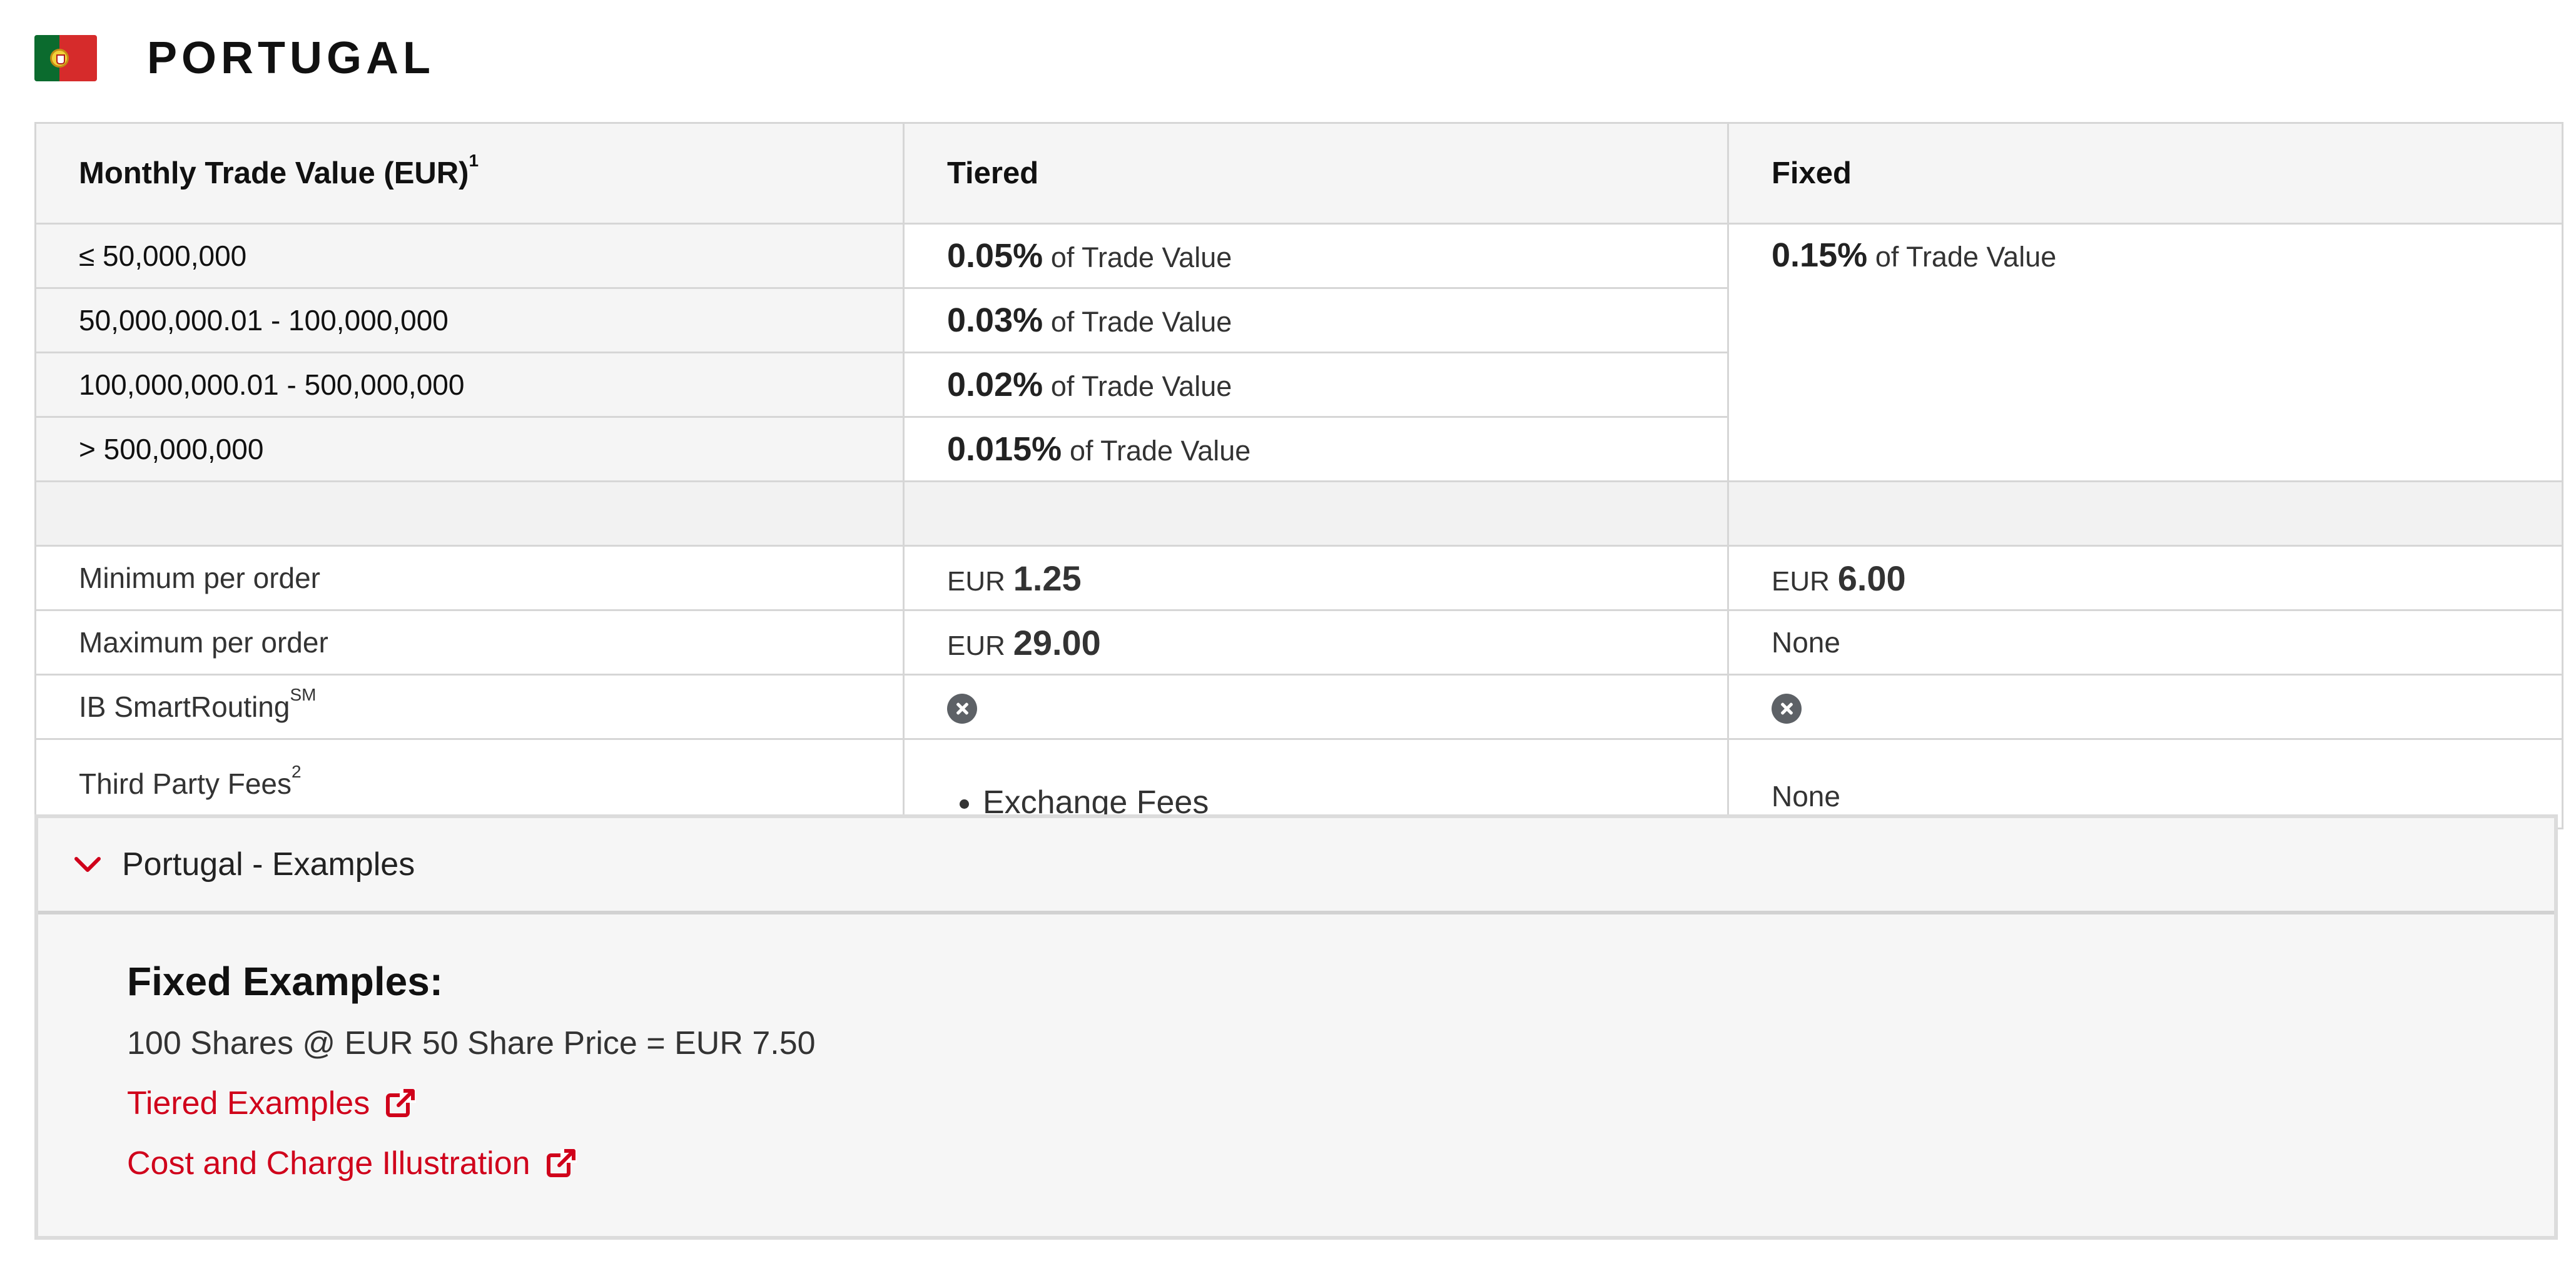 This screenshot has width=2576, height=1271. What do you see at coordinates (87, 864) in the screenshot?
I see `chevron-down-icon` at bounding box center [87, 864].